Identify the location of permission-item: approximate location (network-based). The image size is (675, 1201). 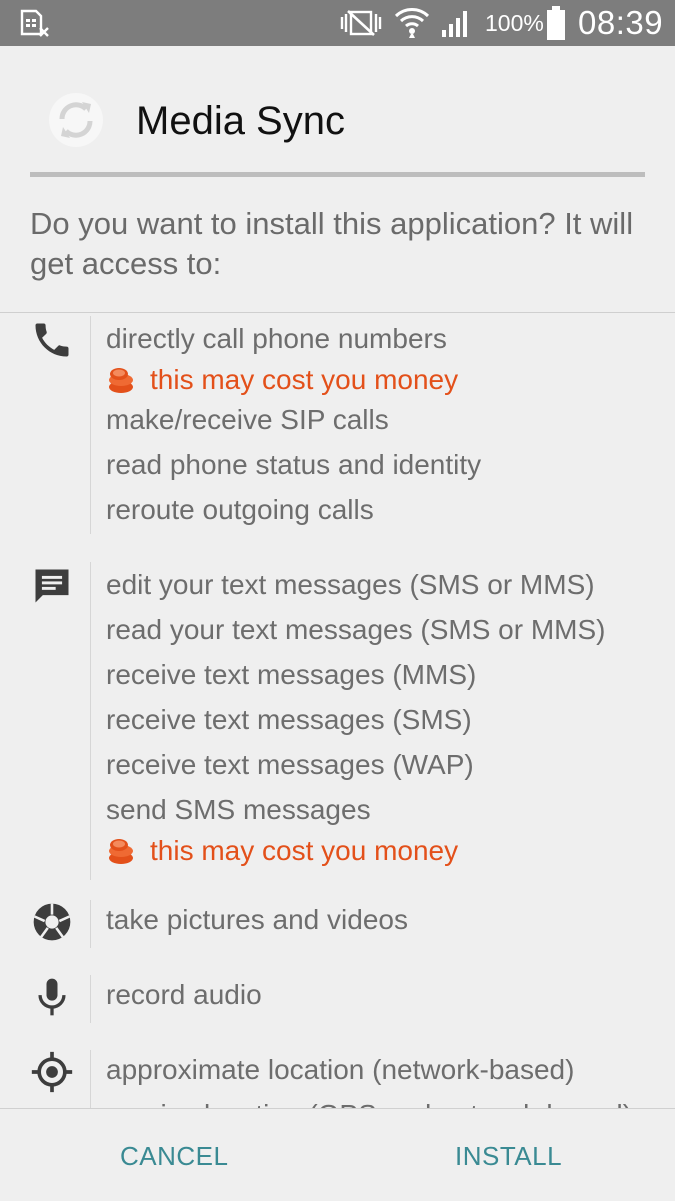
(340, 1069).